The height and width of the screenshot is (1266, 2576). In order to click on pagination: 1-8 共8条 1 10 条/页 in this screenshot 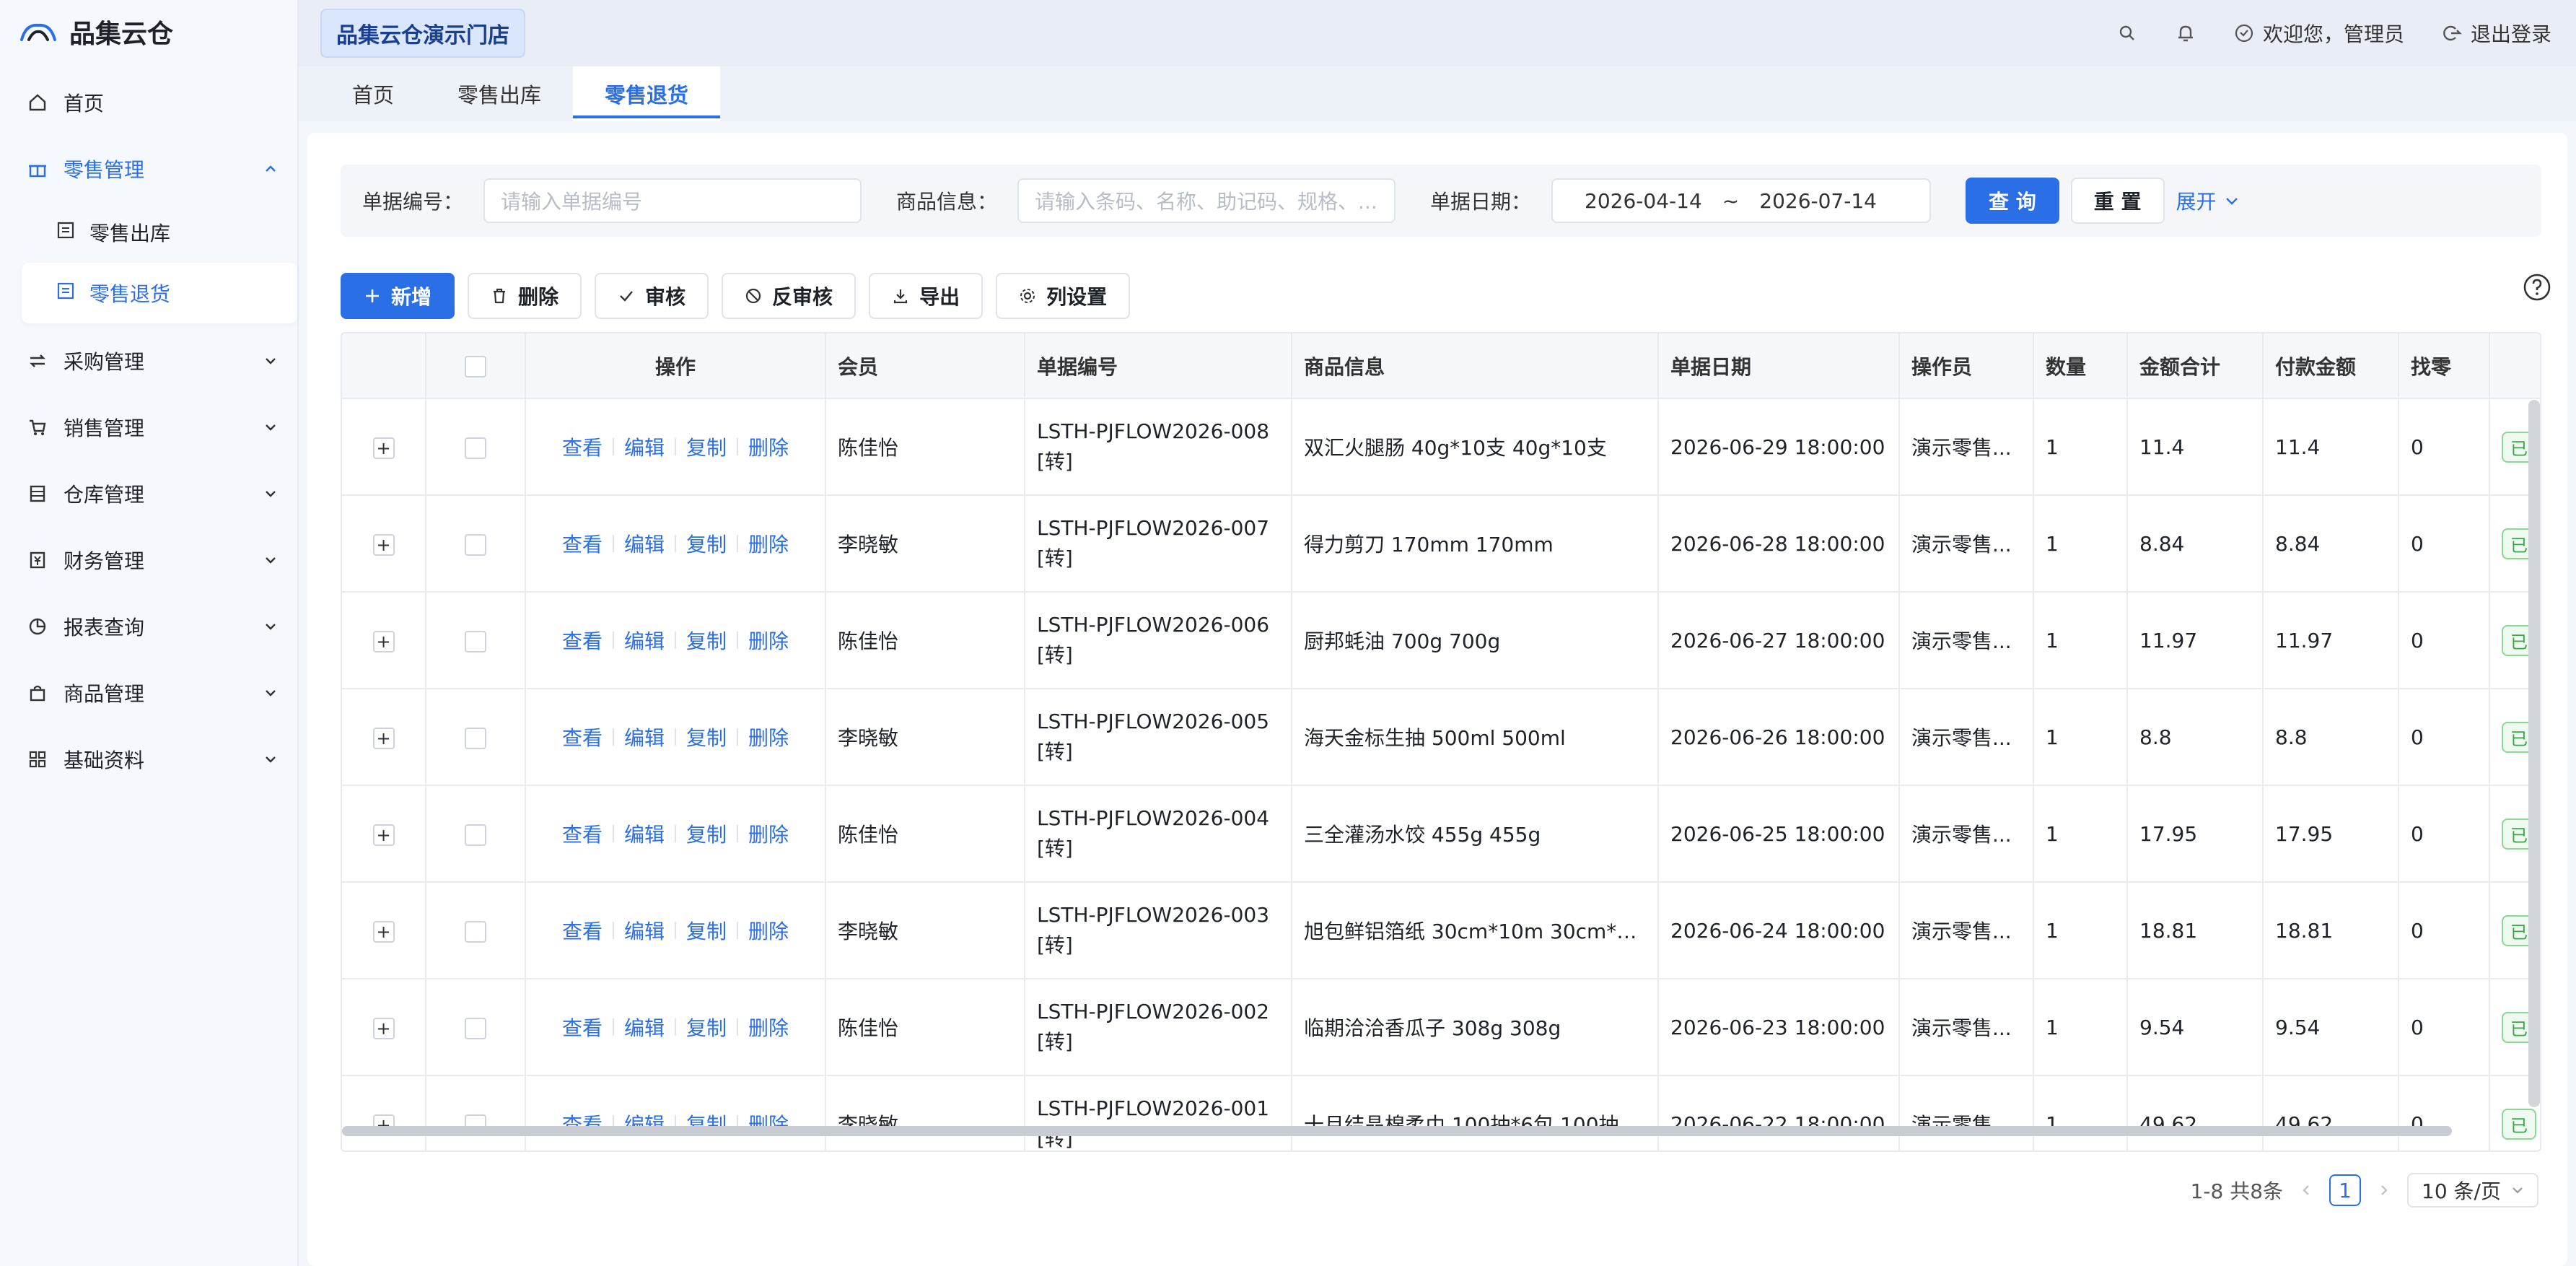, I will do `click(2364, 1190)`.